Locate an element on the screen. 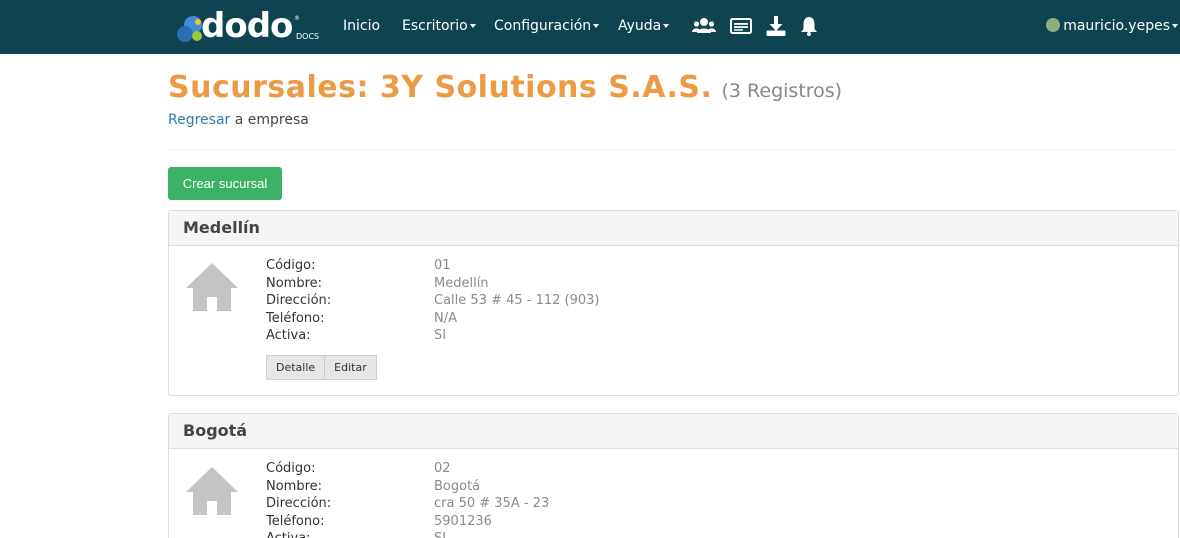 Image resolution: width=1180 pixels, height=538 pixels. nav-configuracion: Configuración is located at coordinates (547, 27).